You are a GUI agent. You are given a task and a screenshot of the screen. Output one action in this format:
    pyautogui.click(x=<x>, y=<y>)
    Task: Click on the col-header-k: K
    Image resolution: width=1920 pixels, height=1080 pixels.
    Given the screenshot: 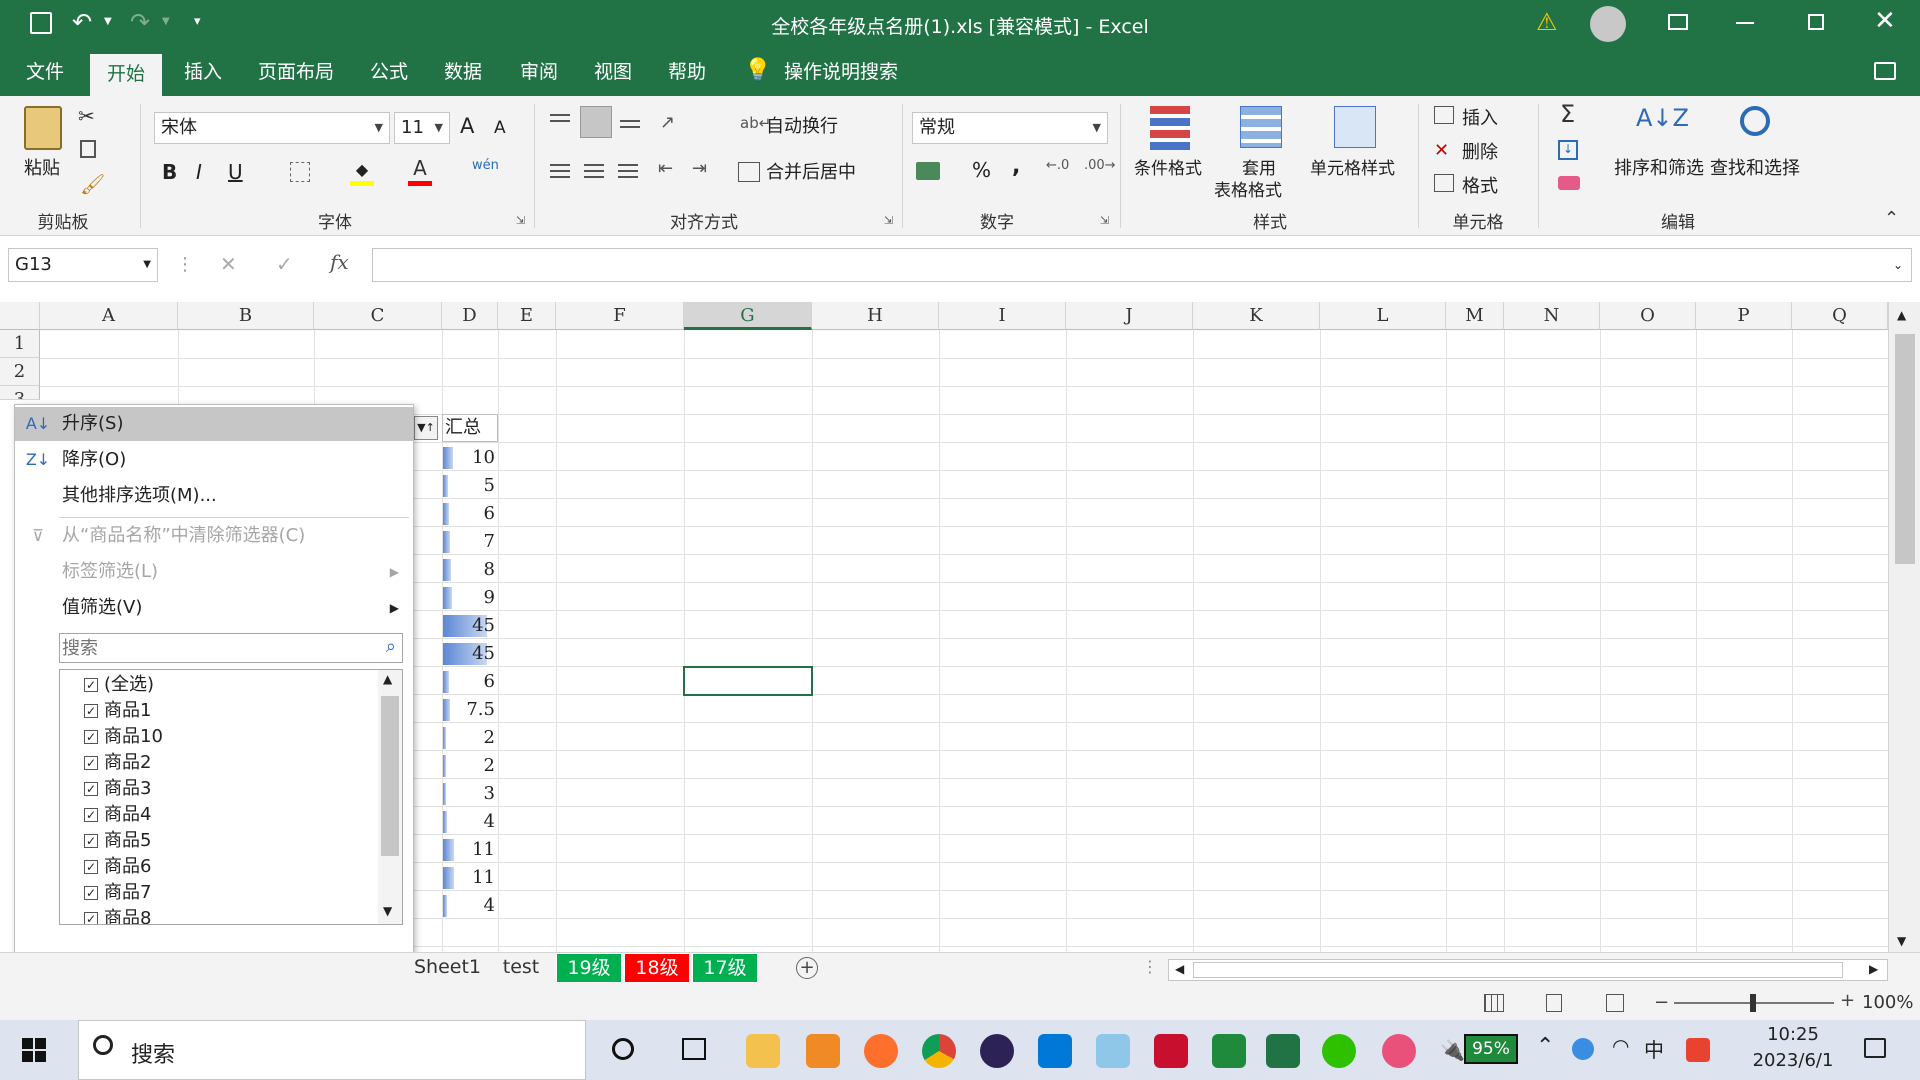 What is the action you would take?
    pyautogui.click(x=1256, y=316)
    